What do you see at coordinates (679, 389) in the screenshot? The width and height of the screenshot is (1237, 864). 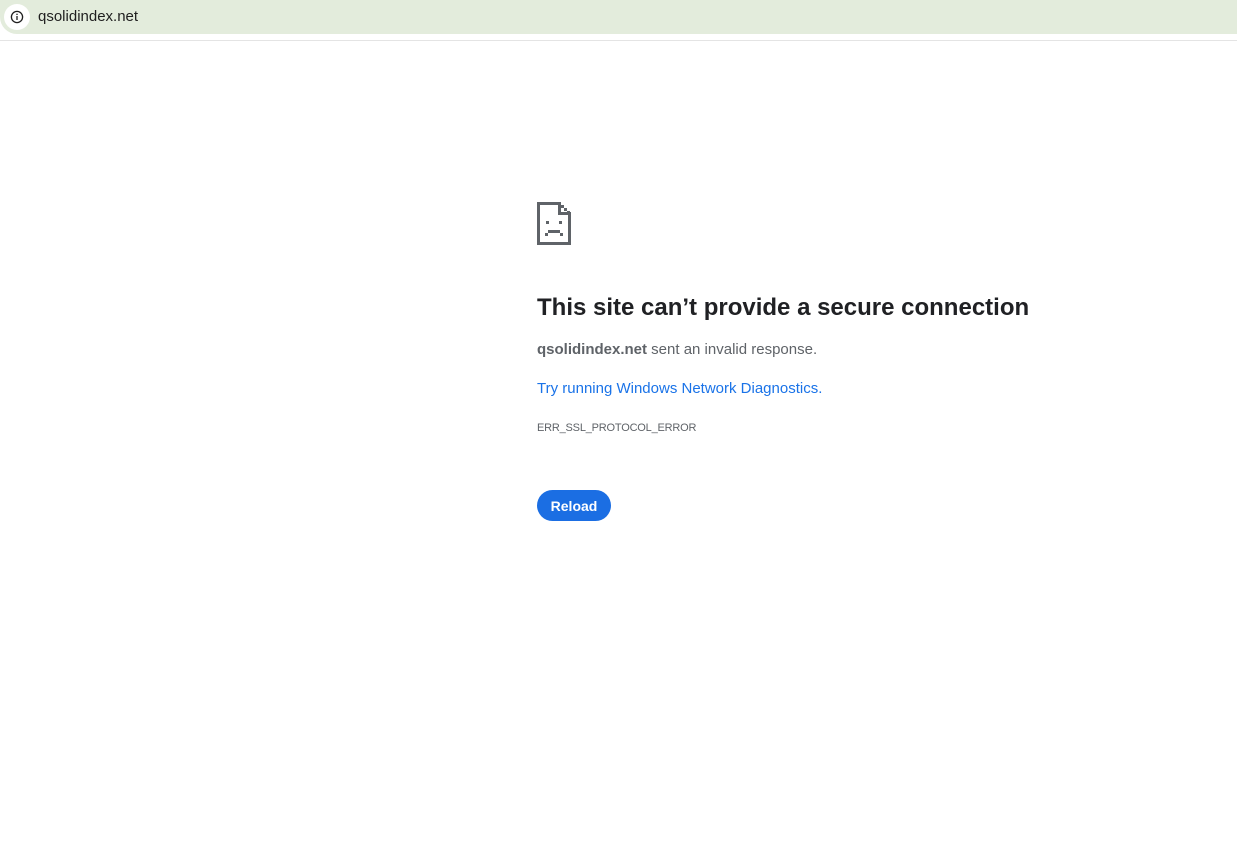 I see `network-diagnostics-link: Try running Windows Network Diagnostics.` at bounding box center [679, 389].